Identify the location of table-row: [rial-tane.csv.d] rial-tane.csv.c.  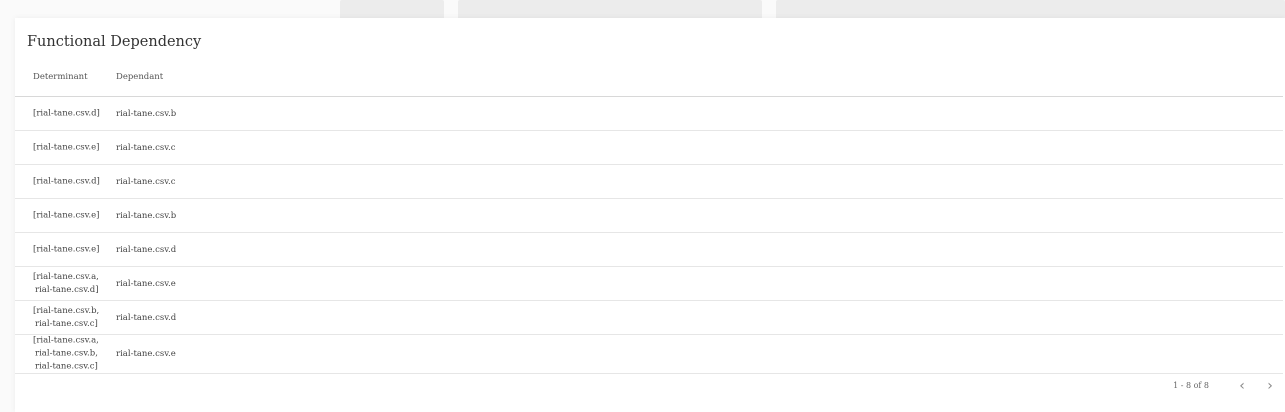
(649, 182).